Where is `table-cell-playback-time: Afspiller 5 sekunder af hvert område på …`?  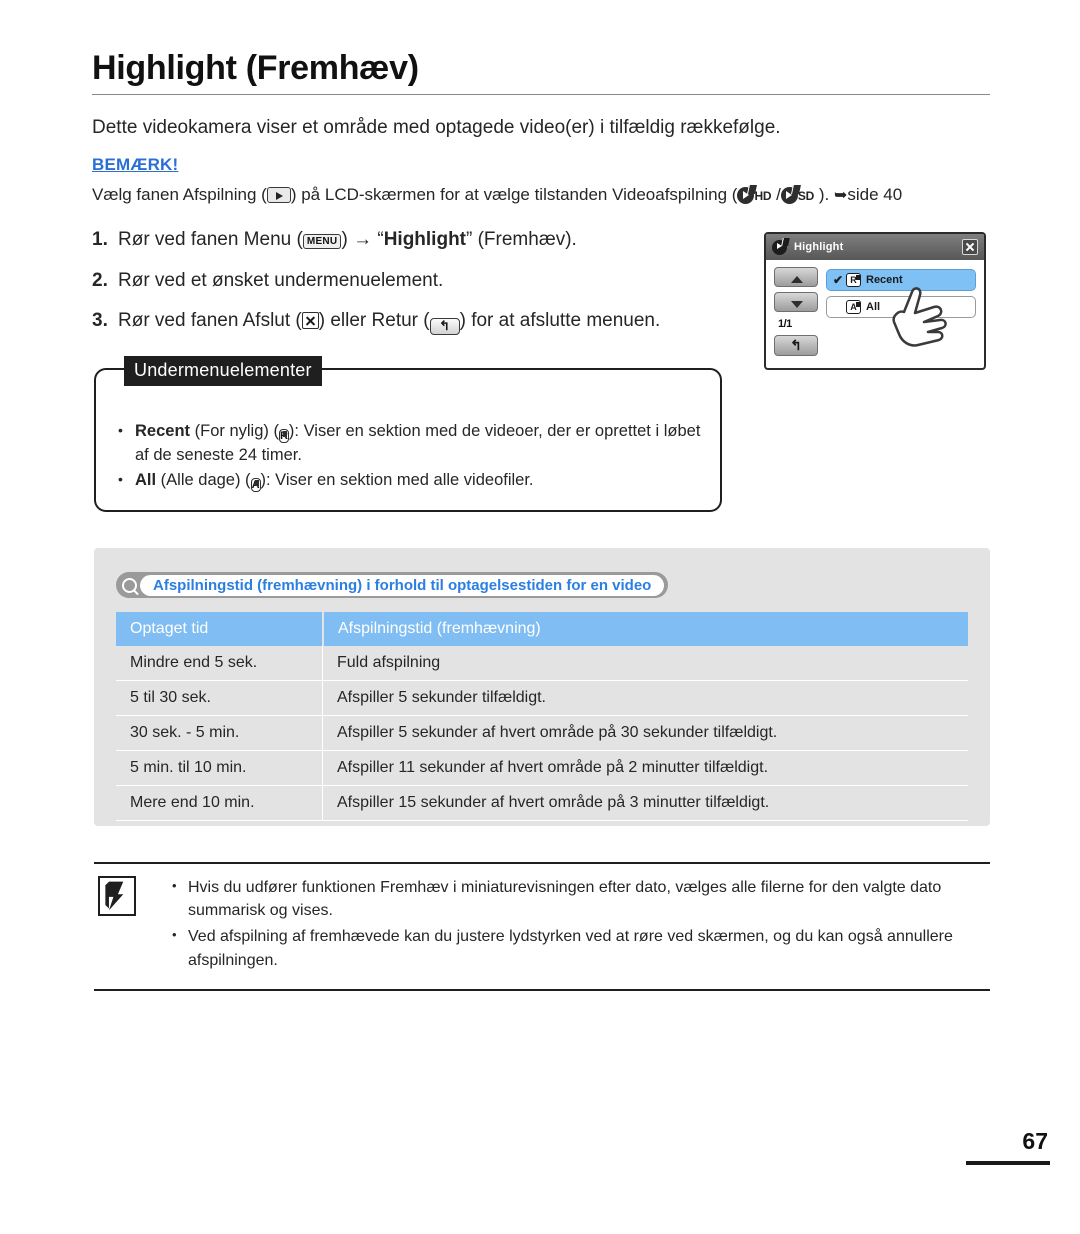 table-cell-playback-time: Afspiller 5 sekunder af hvert område på … is located at coordinates (645, 733).